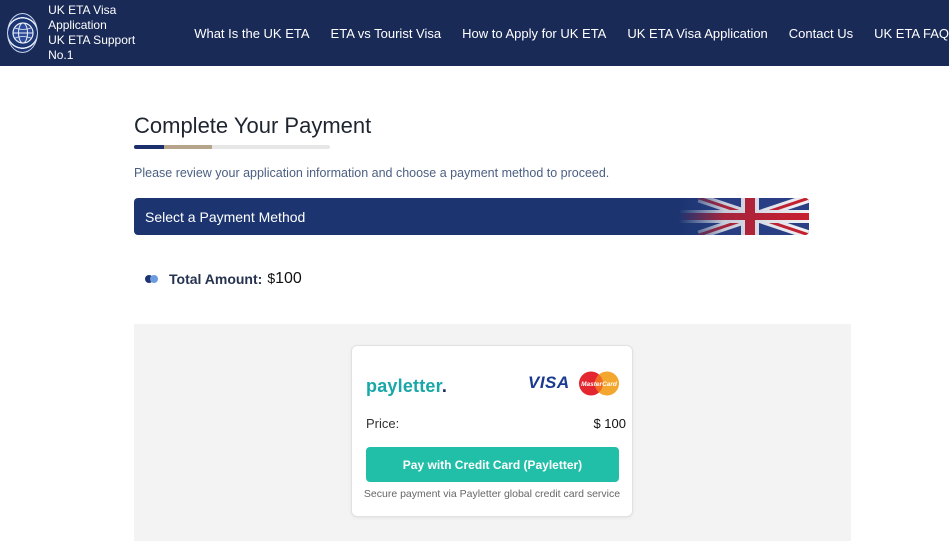  I want to click on bullet-dots-icon, so click(152, 279).